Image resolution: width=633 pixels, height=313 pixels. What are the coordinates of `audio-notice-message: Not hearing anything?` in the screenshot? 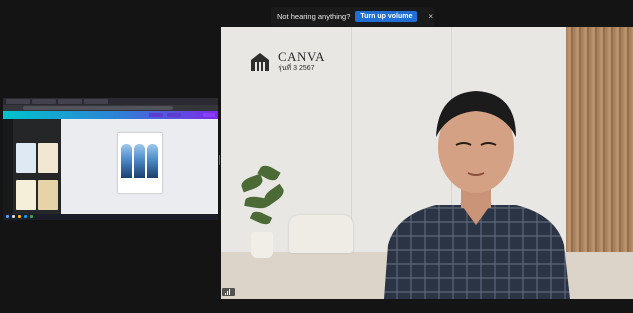 It's located at (314, 16).